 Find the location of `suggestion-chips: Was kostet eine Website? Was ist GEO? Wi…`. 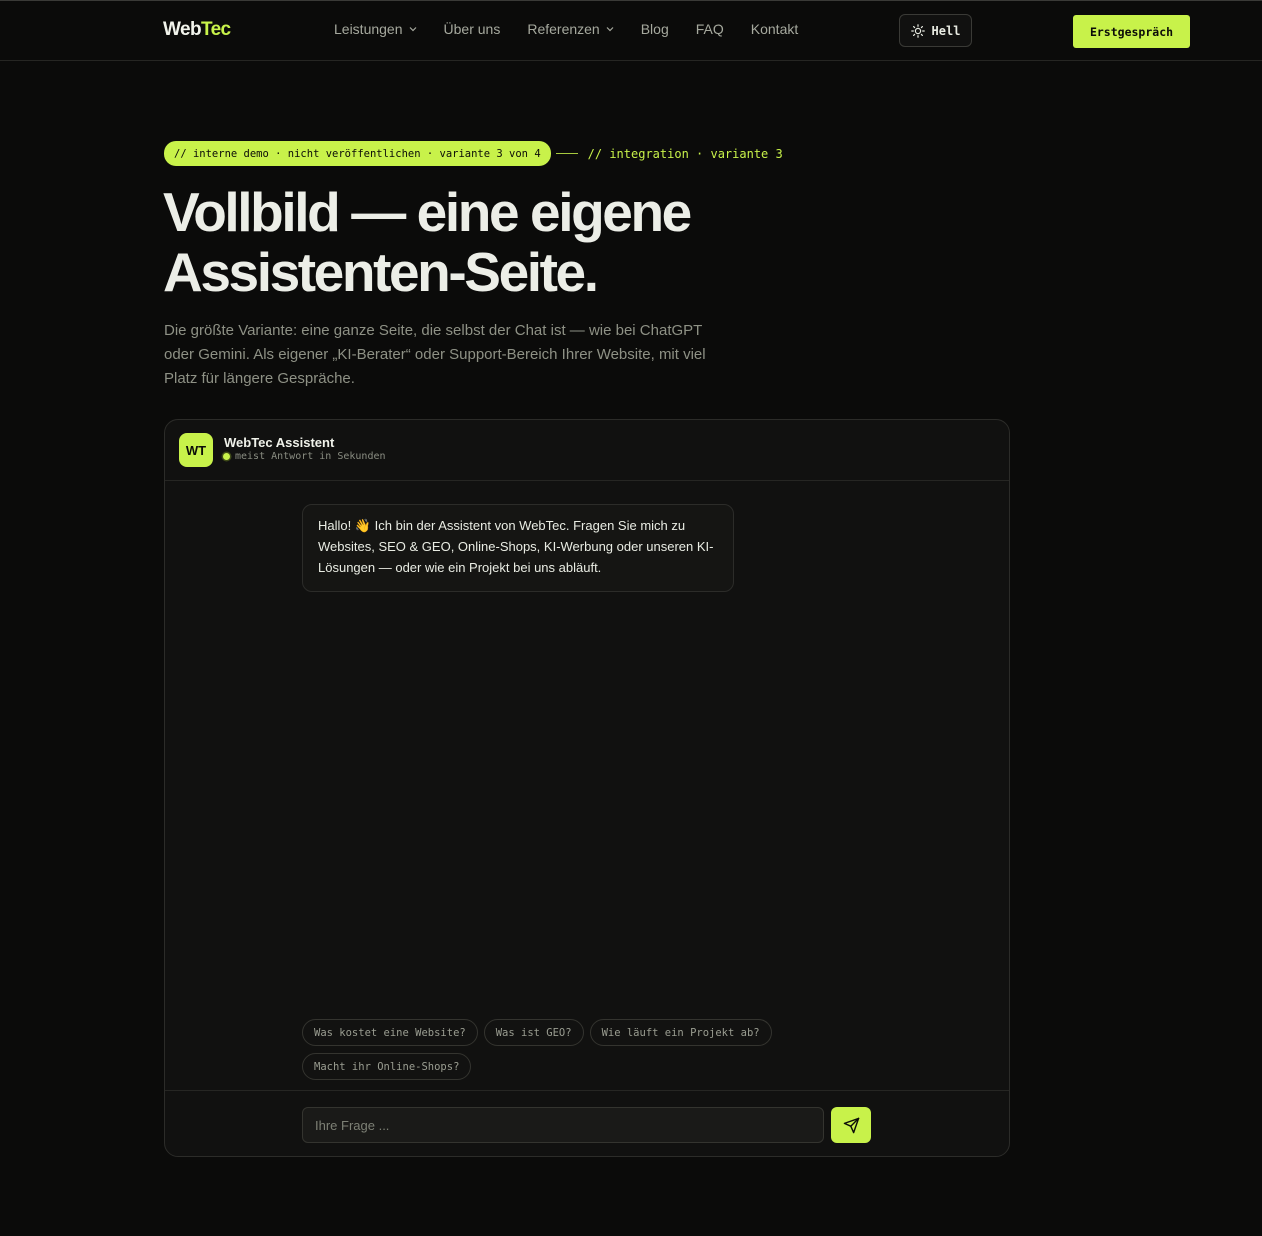

suggestion-chips: Was kostet eine Website? Was ist GEO? Wi… is located at coordinates (542, 1049).